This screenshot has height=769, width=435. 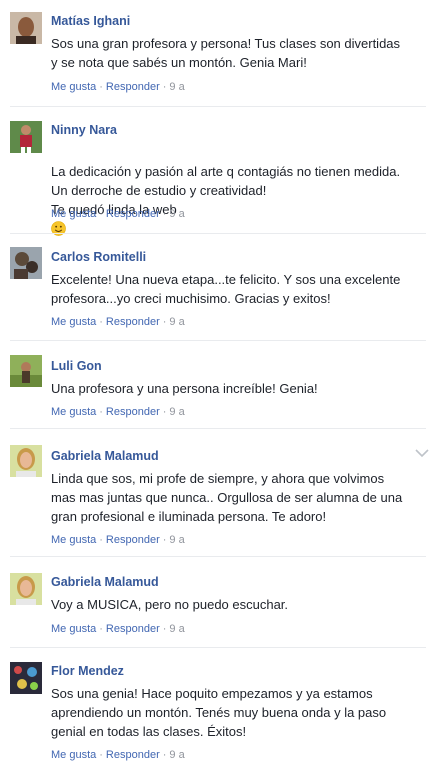 I want to click on comment-author: Luli Gon, so click(x=76, y=366).